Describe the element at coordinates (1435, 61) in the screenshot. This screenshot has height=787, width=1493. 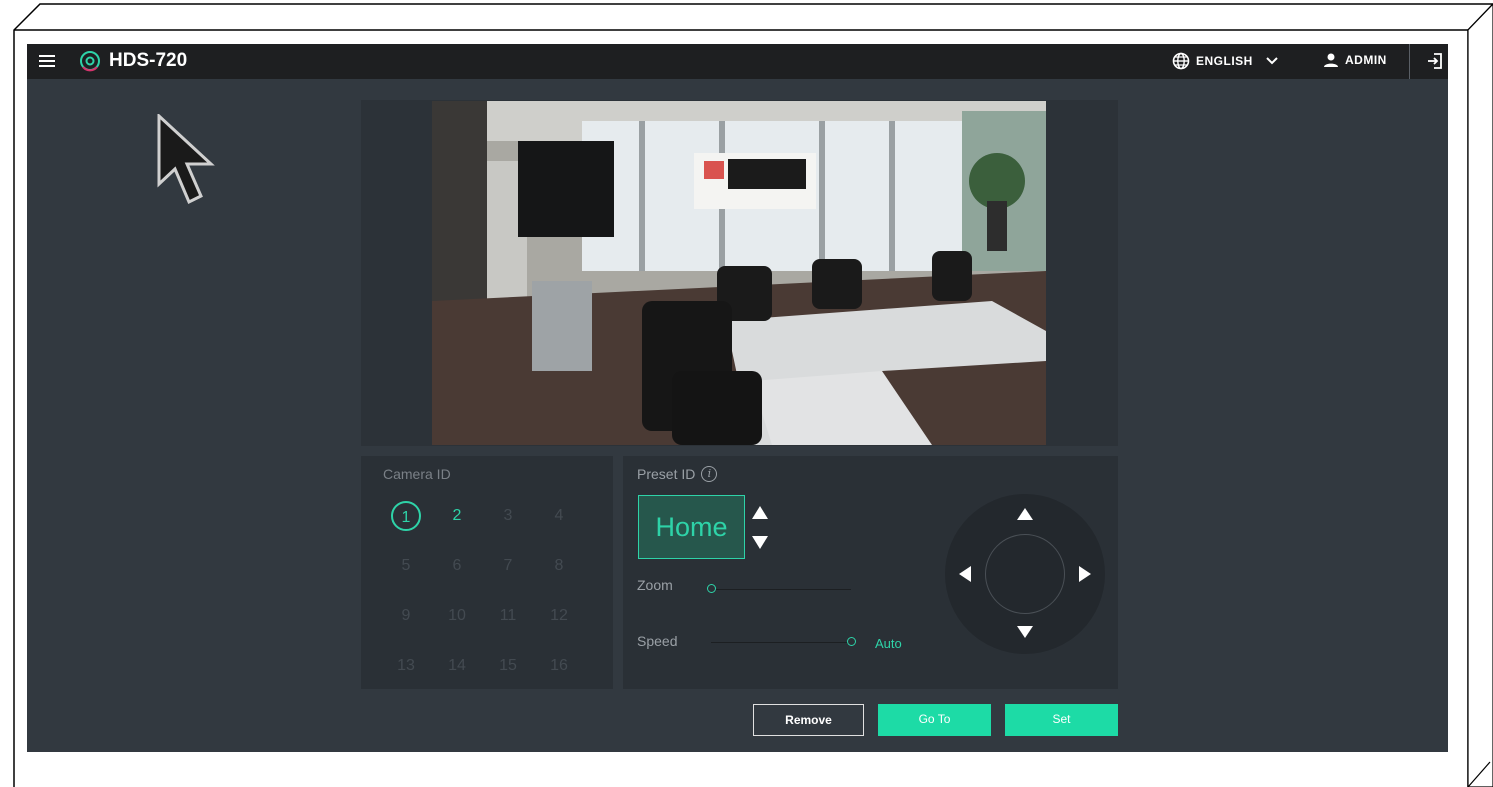
I see `logout-icon` at that location.